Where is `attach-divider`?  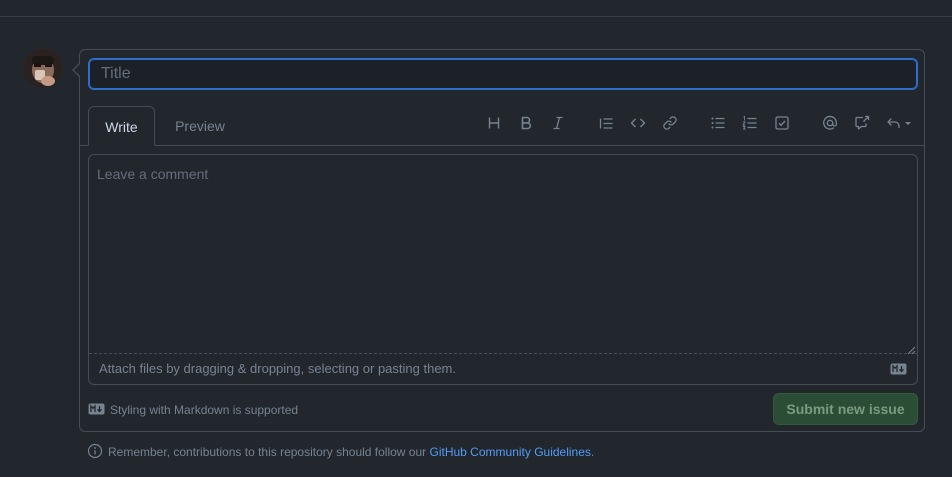
attach-divider is located at coordinates (503, 353).